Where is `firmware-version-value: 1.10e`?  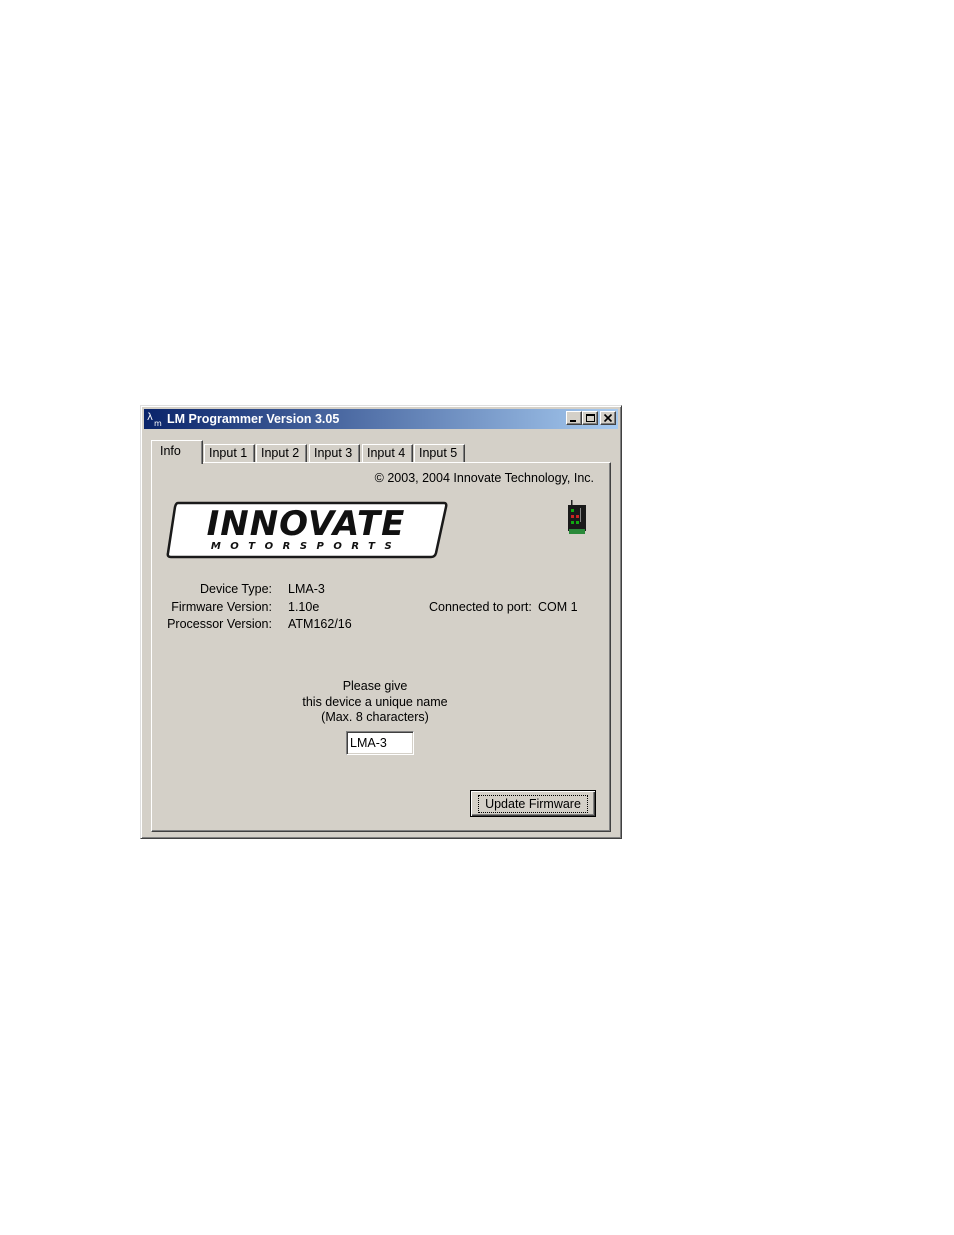 firmware-version-value: 1.10e is located at coordinates (304, 607).